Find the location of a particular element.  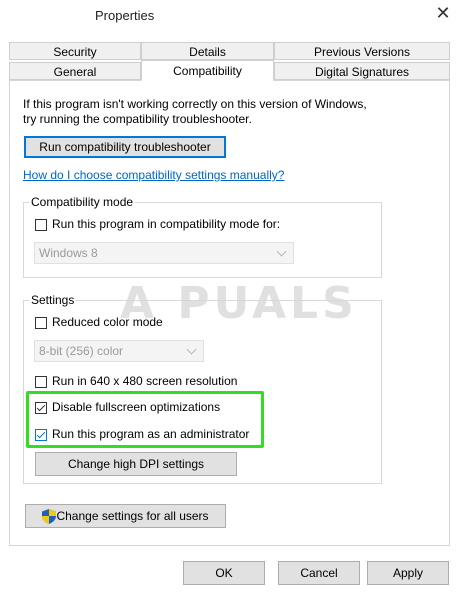

disable-fullscreen-checkbox is located at coordinates (41, 408).